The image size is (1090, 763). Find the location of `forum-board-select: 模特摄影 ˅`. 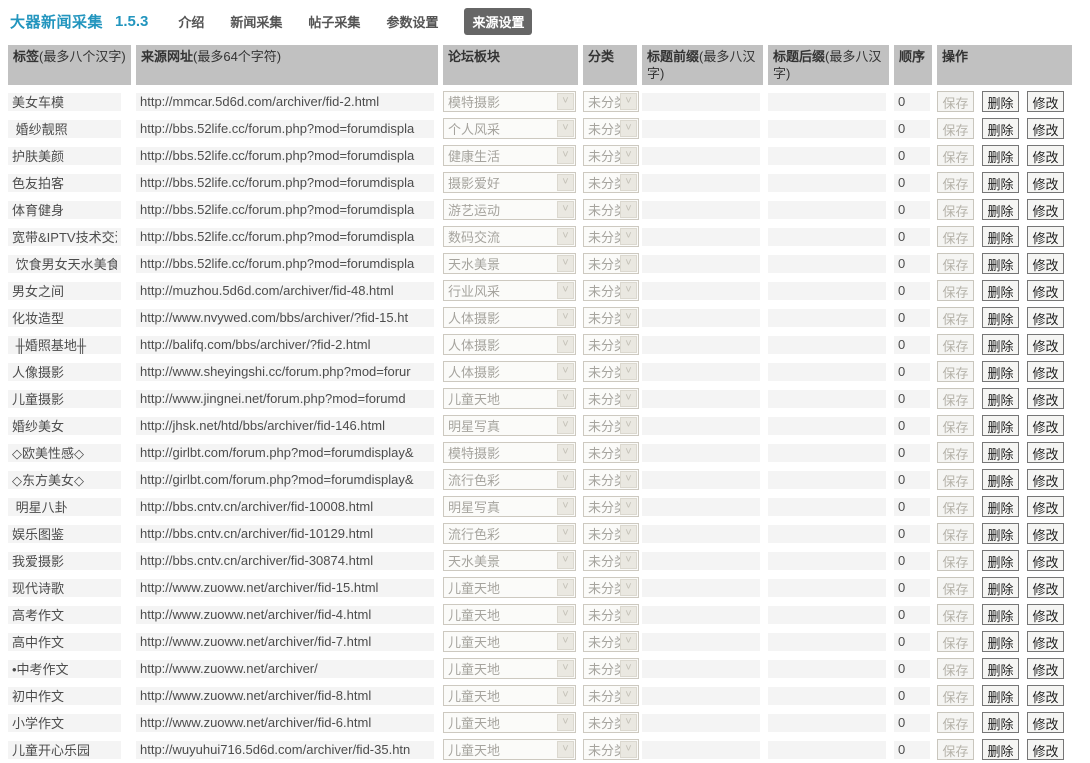

forum-board-select: 模特摄影 ˅ is located at coordinates (509, 452).